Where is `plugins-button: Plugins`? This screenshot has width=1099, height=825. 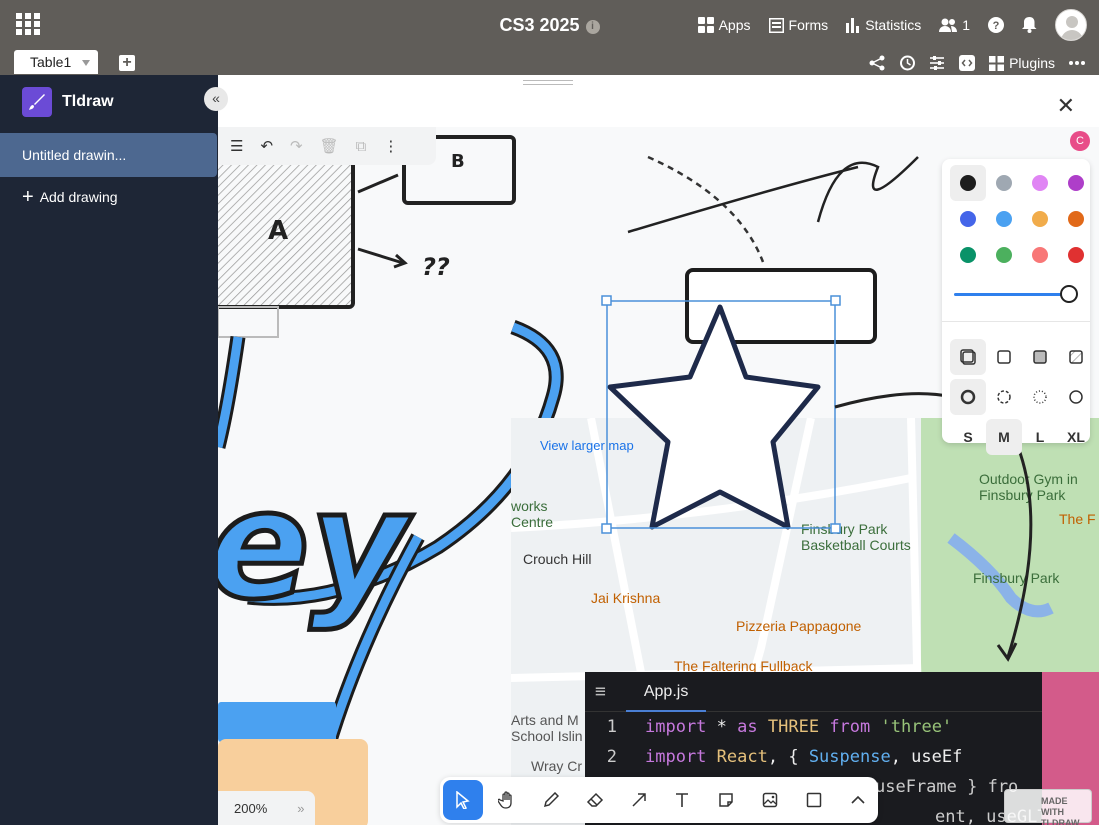 plugins-button: Plugins is located at coordinates (1022, 63).